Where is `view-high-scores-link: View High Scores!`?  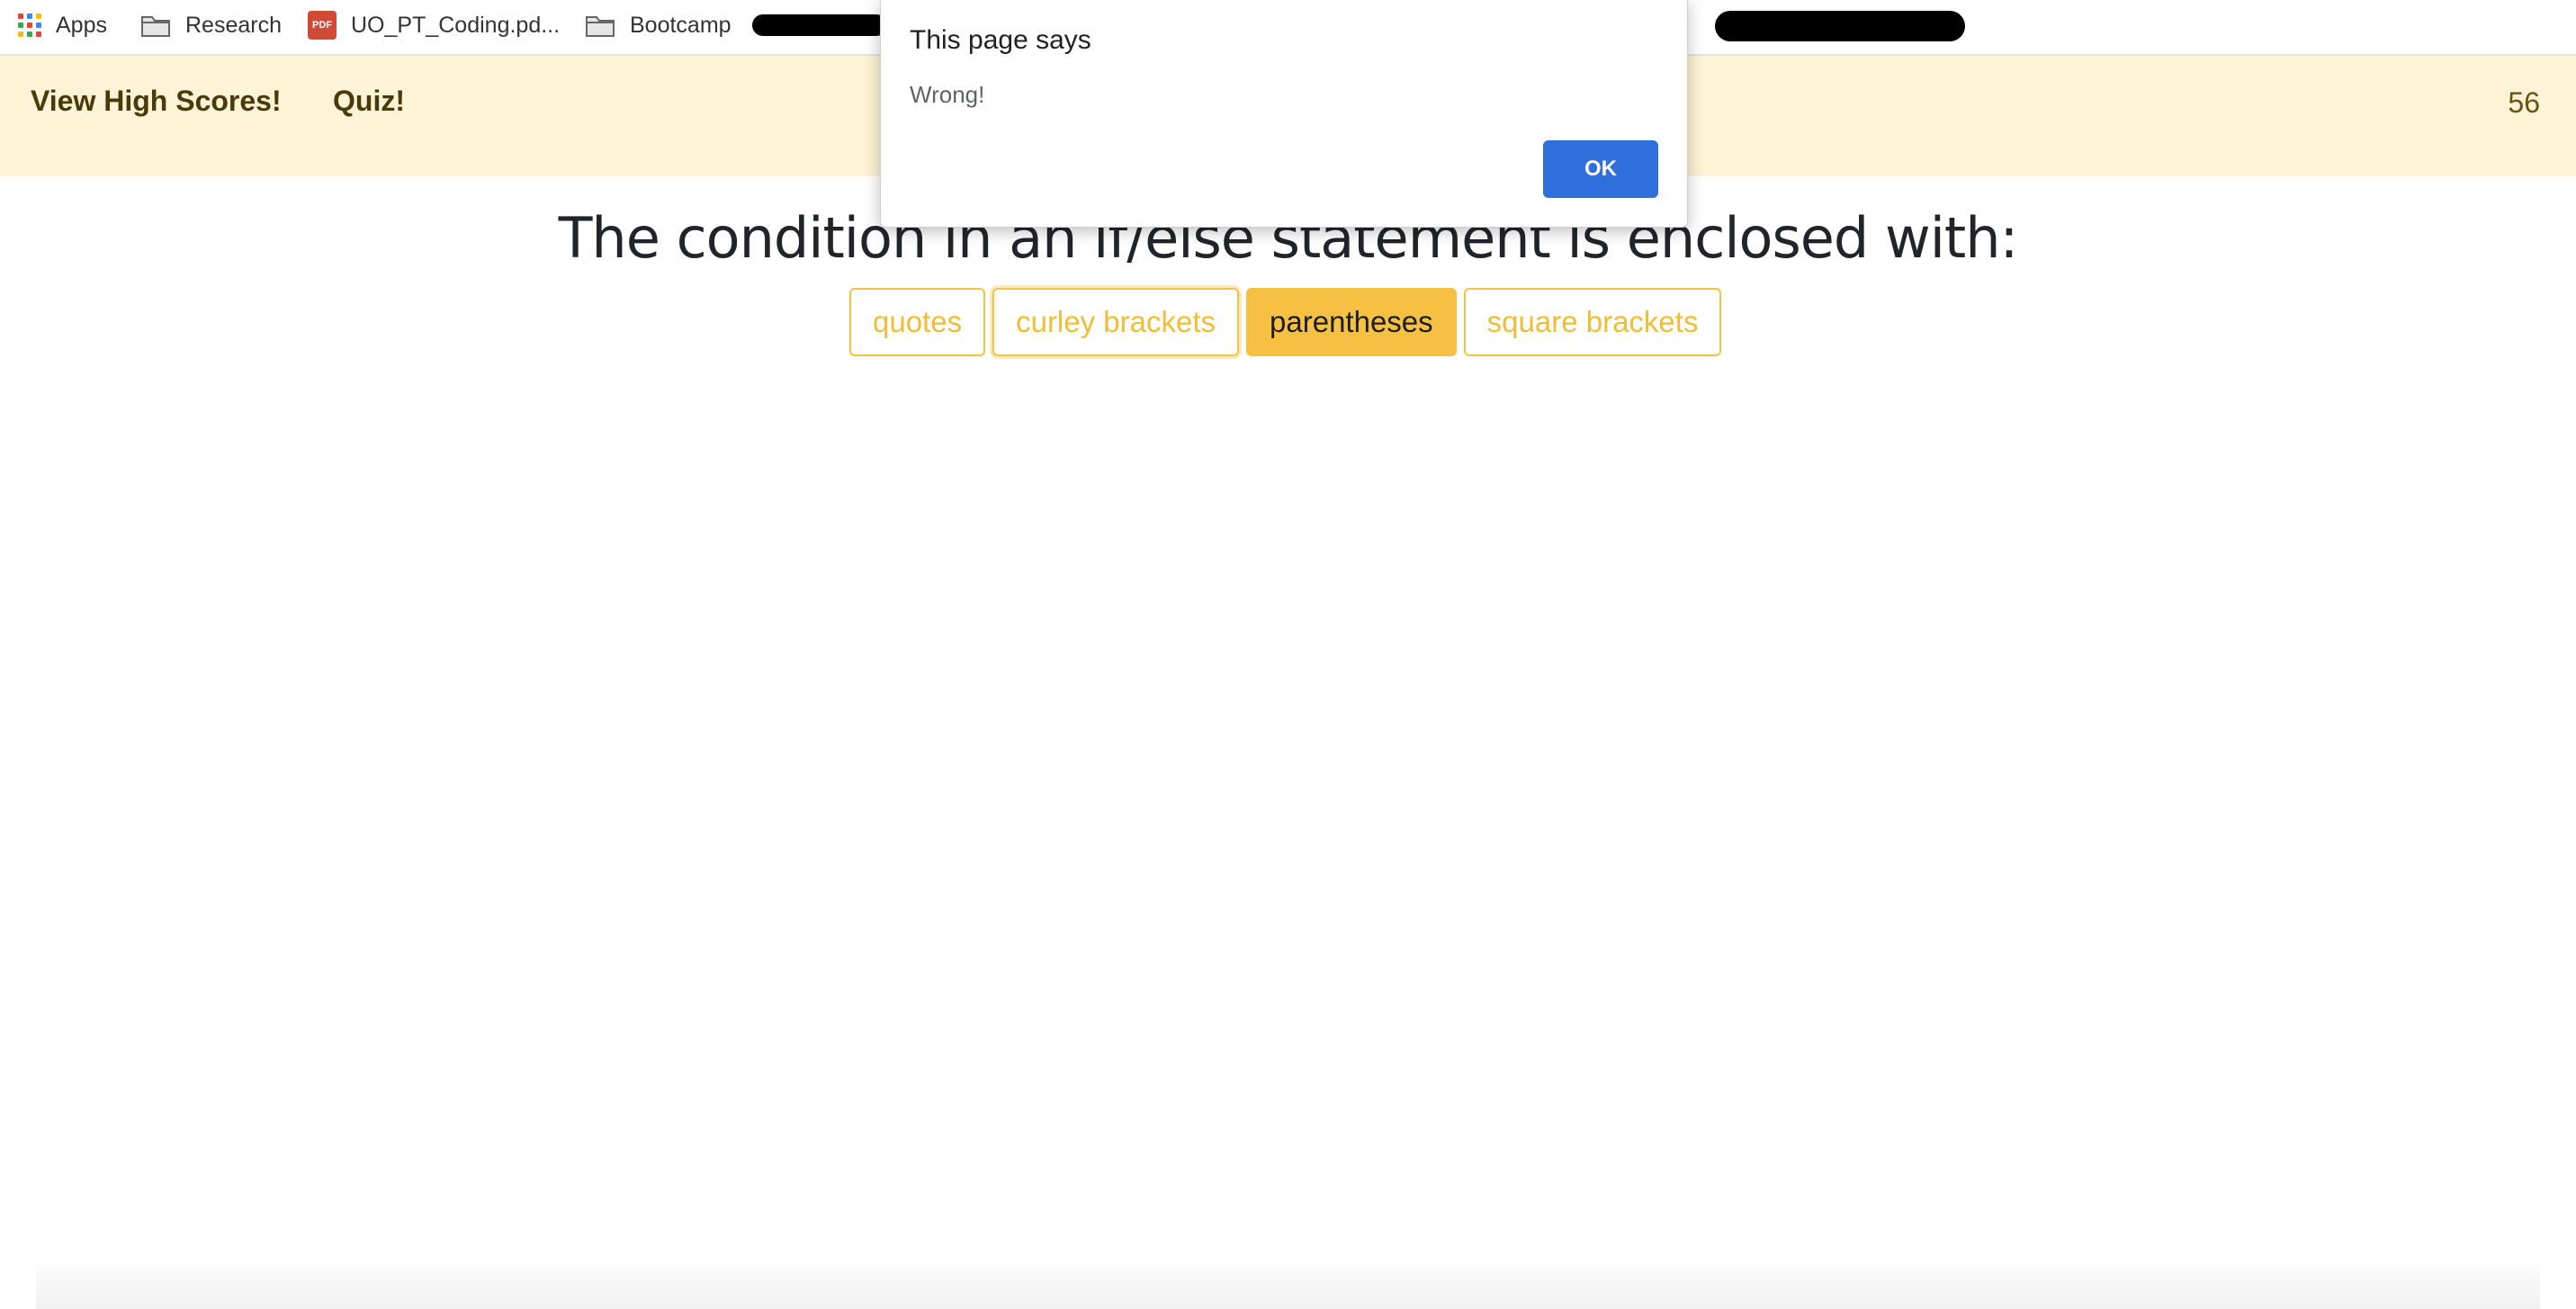 view-high-scores-link: View High Scores! is located at coordinates (157, 101).